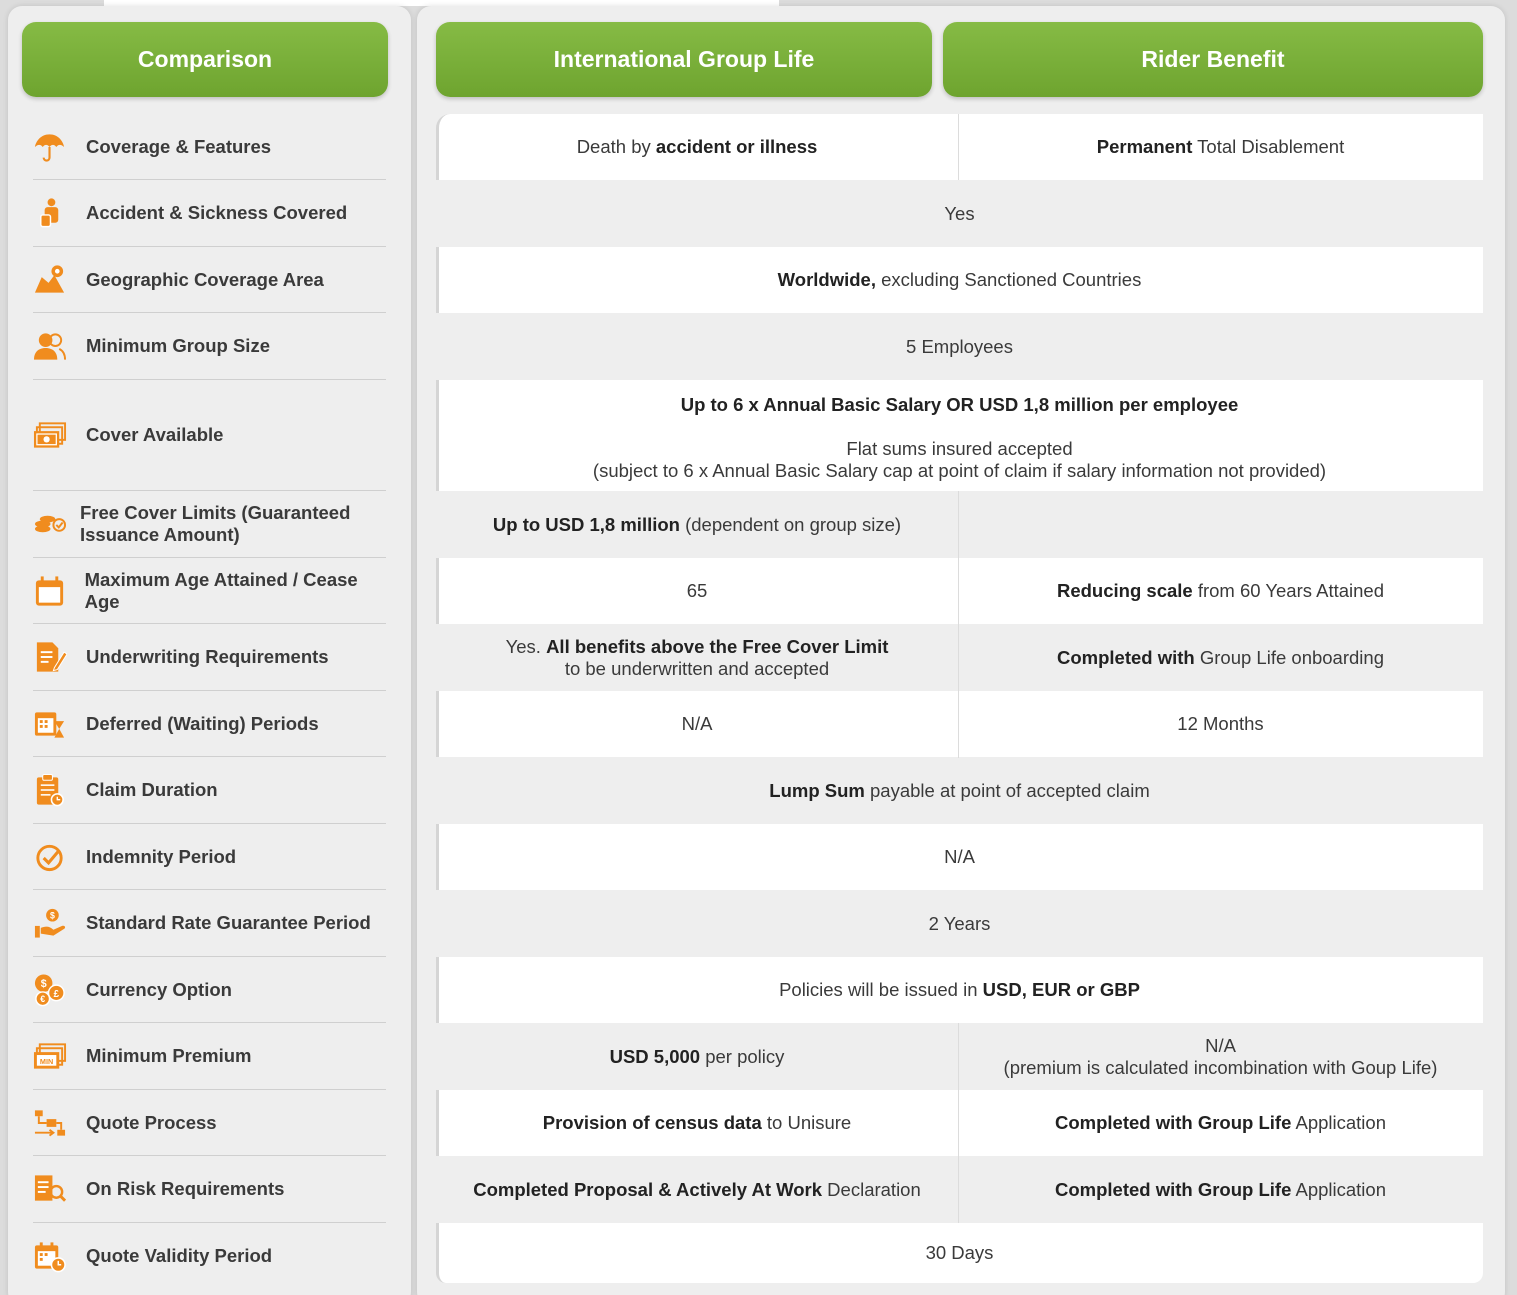 The height and width of the screenshot is (1295, 1517). Describe the element at coordinates (959, 856) in the screenshot. I see `cell-indemnity: N/A` at that location.